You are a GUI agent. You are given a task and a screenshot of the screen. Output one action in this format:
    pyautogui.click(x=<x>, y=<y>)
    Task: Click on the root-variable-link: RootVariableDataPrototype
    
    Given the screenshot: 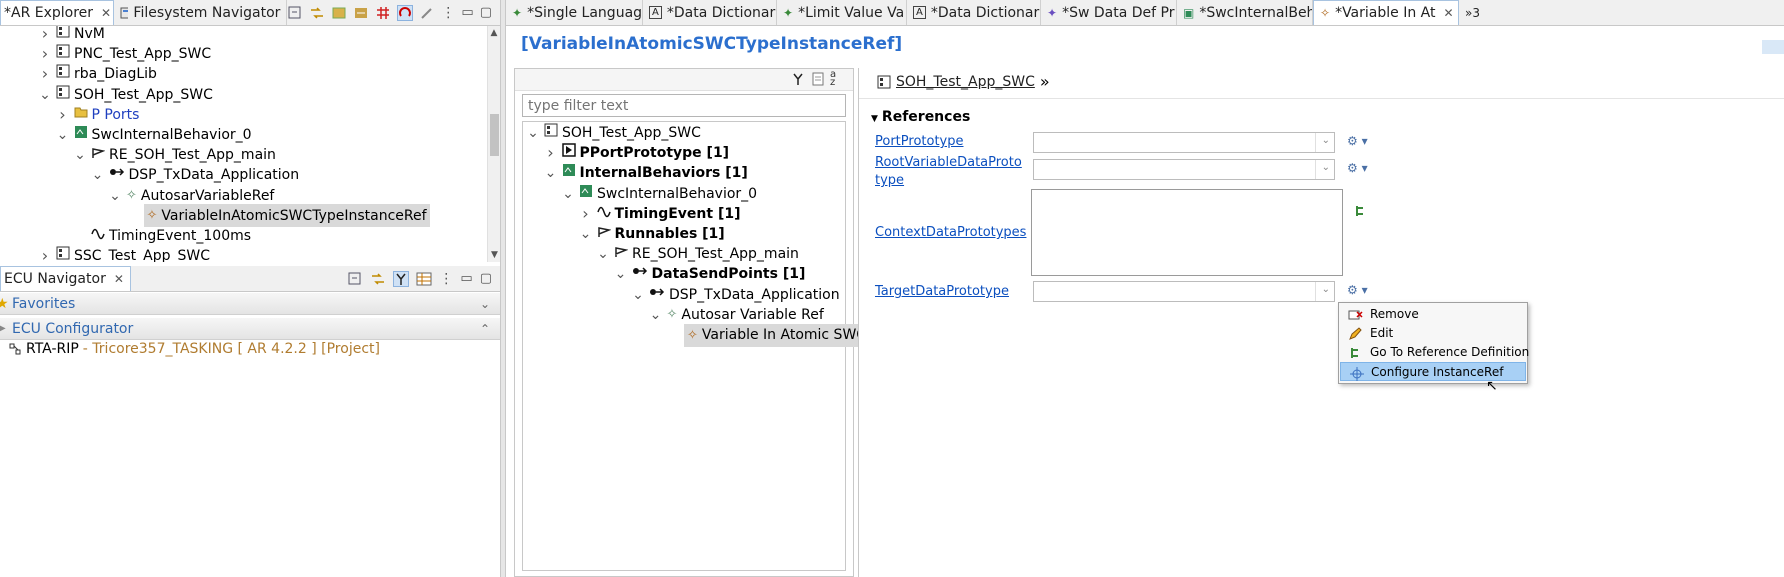 What is the action you would take?
    pyautogui.click(x=950, y=172)
    